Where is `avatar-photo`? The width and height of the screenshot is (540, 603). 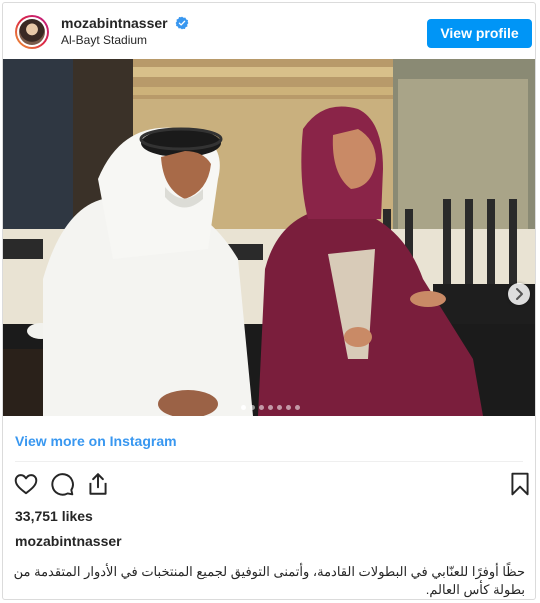 avatar-photo is located at coordinates (32, 32).